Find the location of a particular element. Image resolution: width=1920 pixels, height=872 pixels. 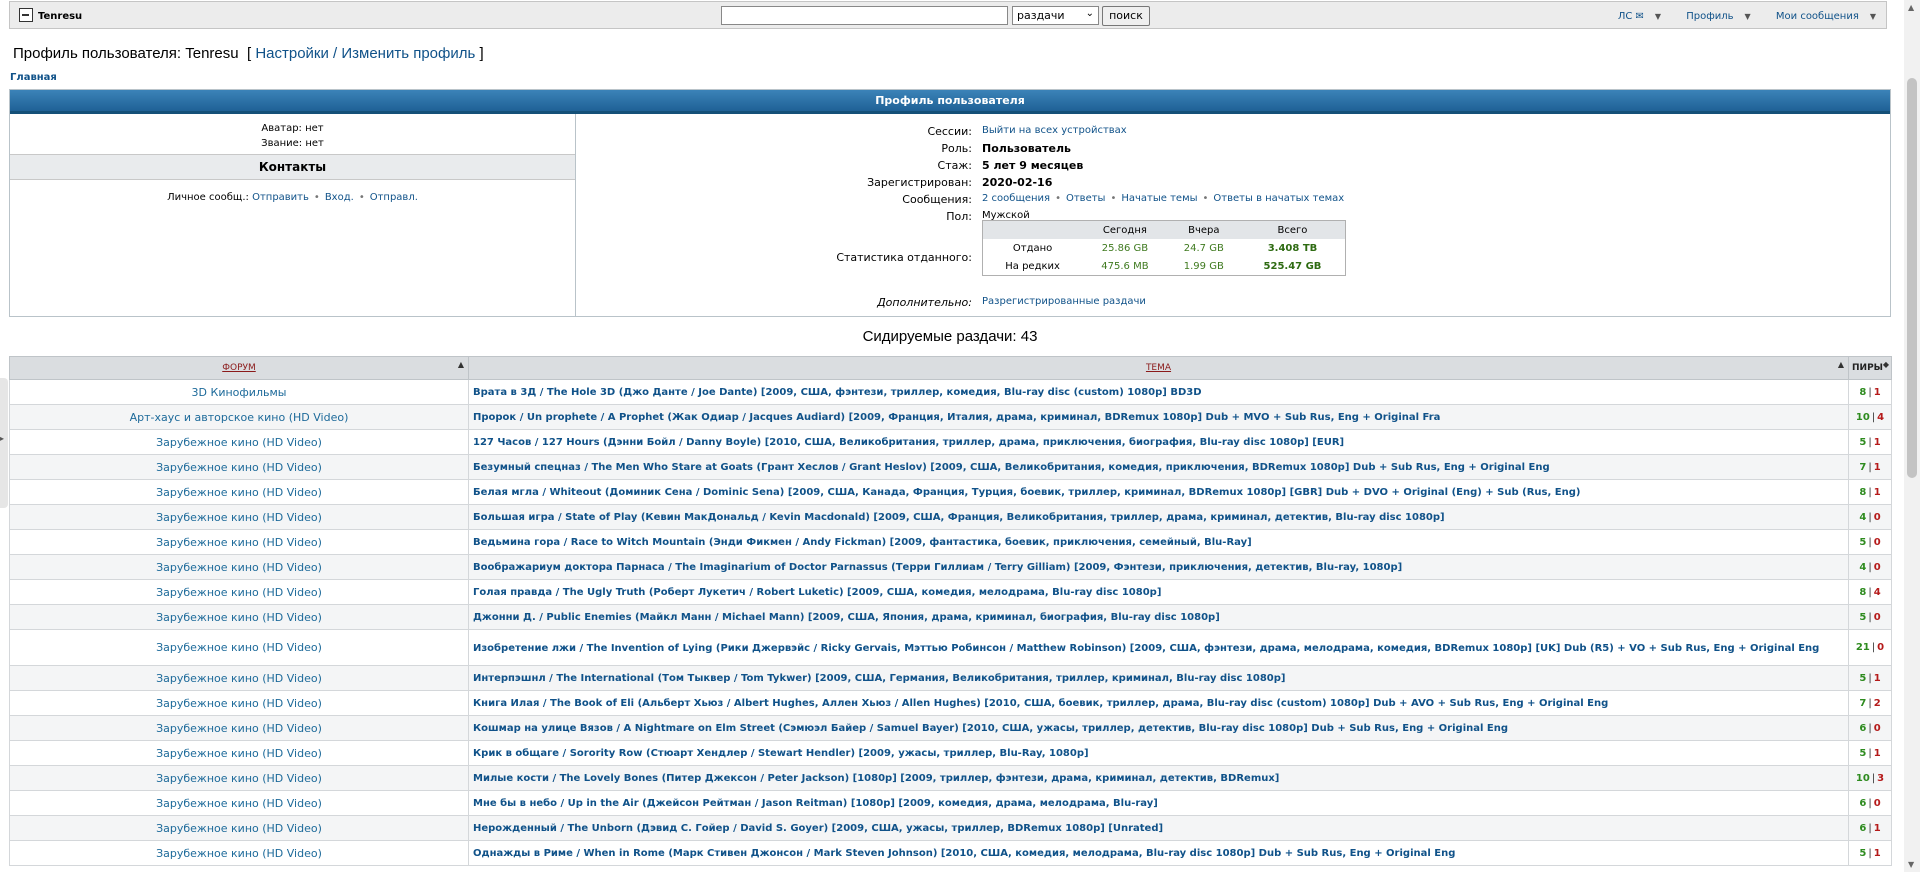

leechers-count: 1 is located at coordinates (1877, 392).